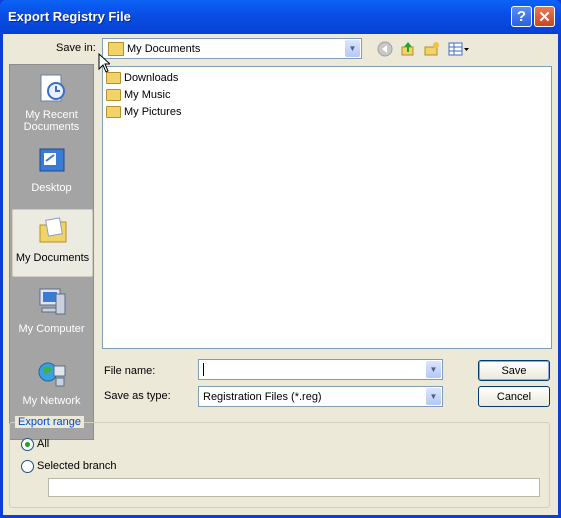 The height and width of the screenshot is (518, 561). Describe the element at coordinates (294, 487) in the screenshot. I see `selected-branch-input` at that location.